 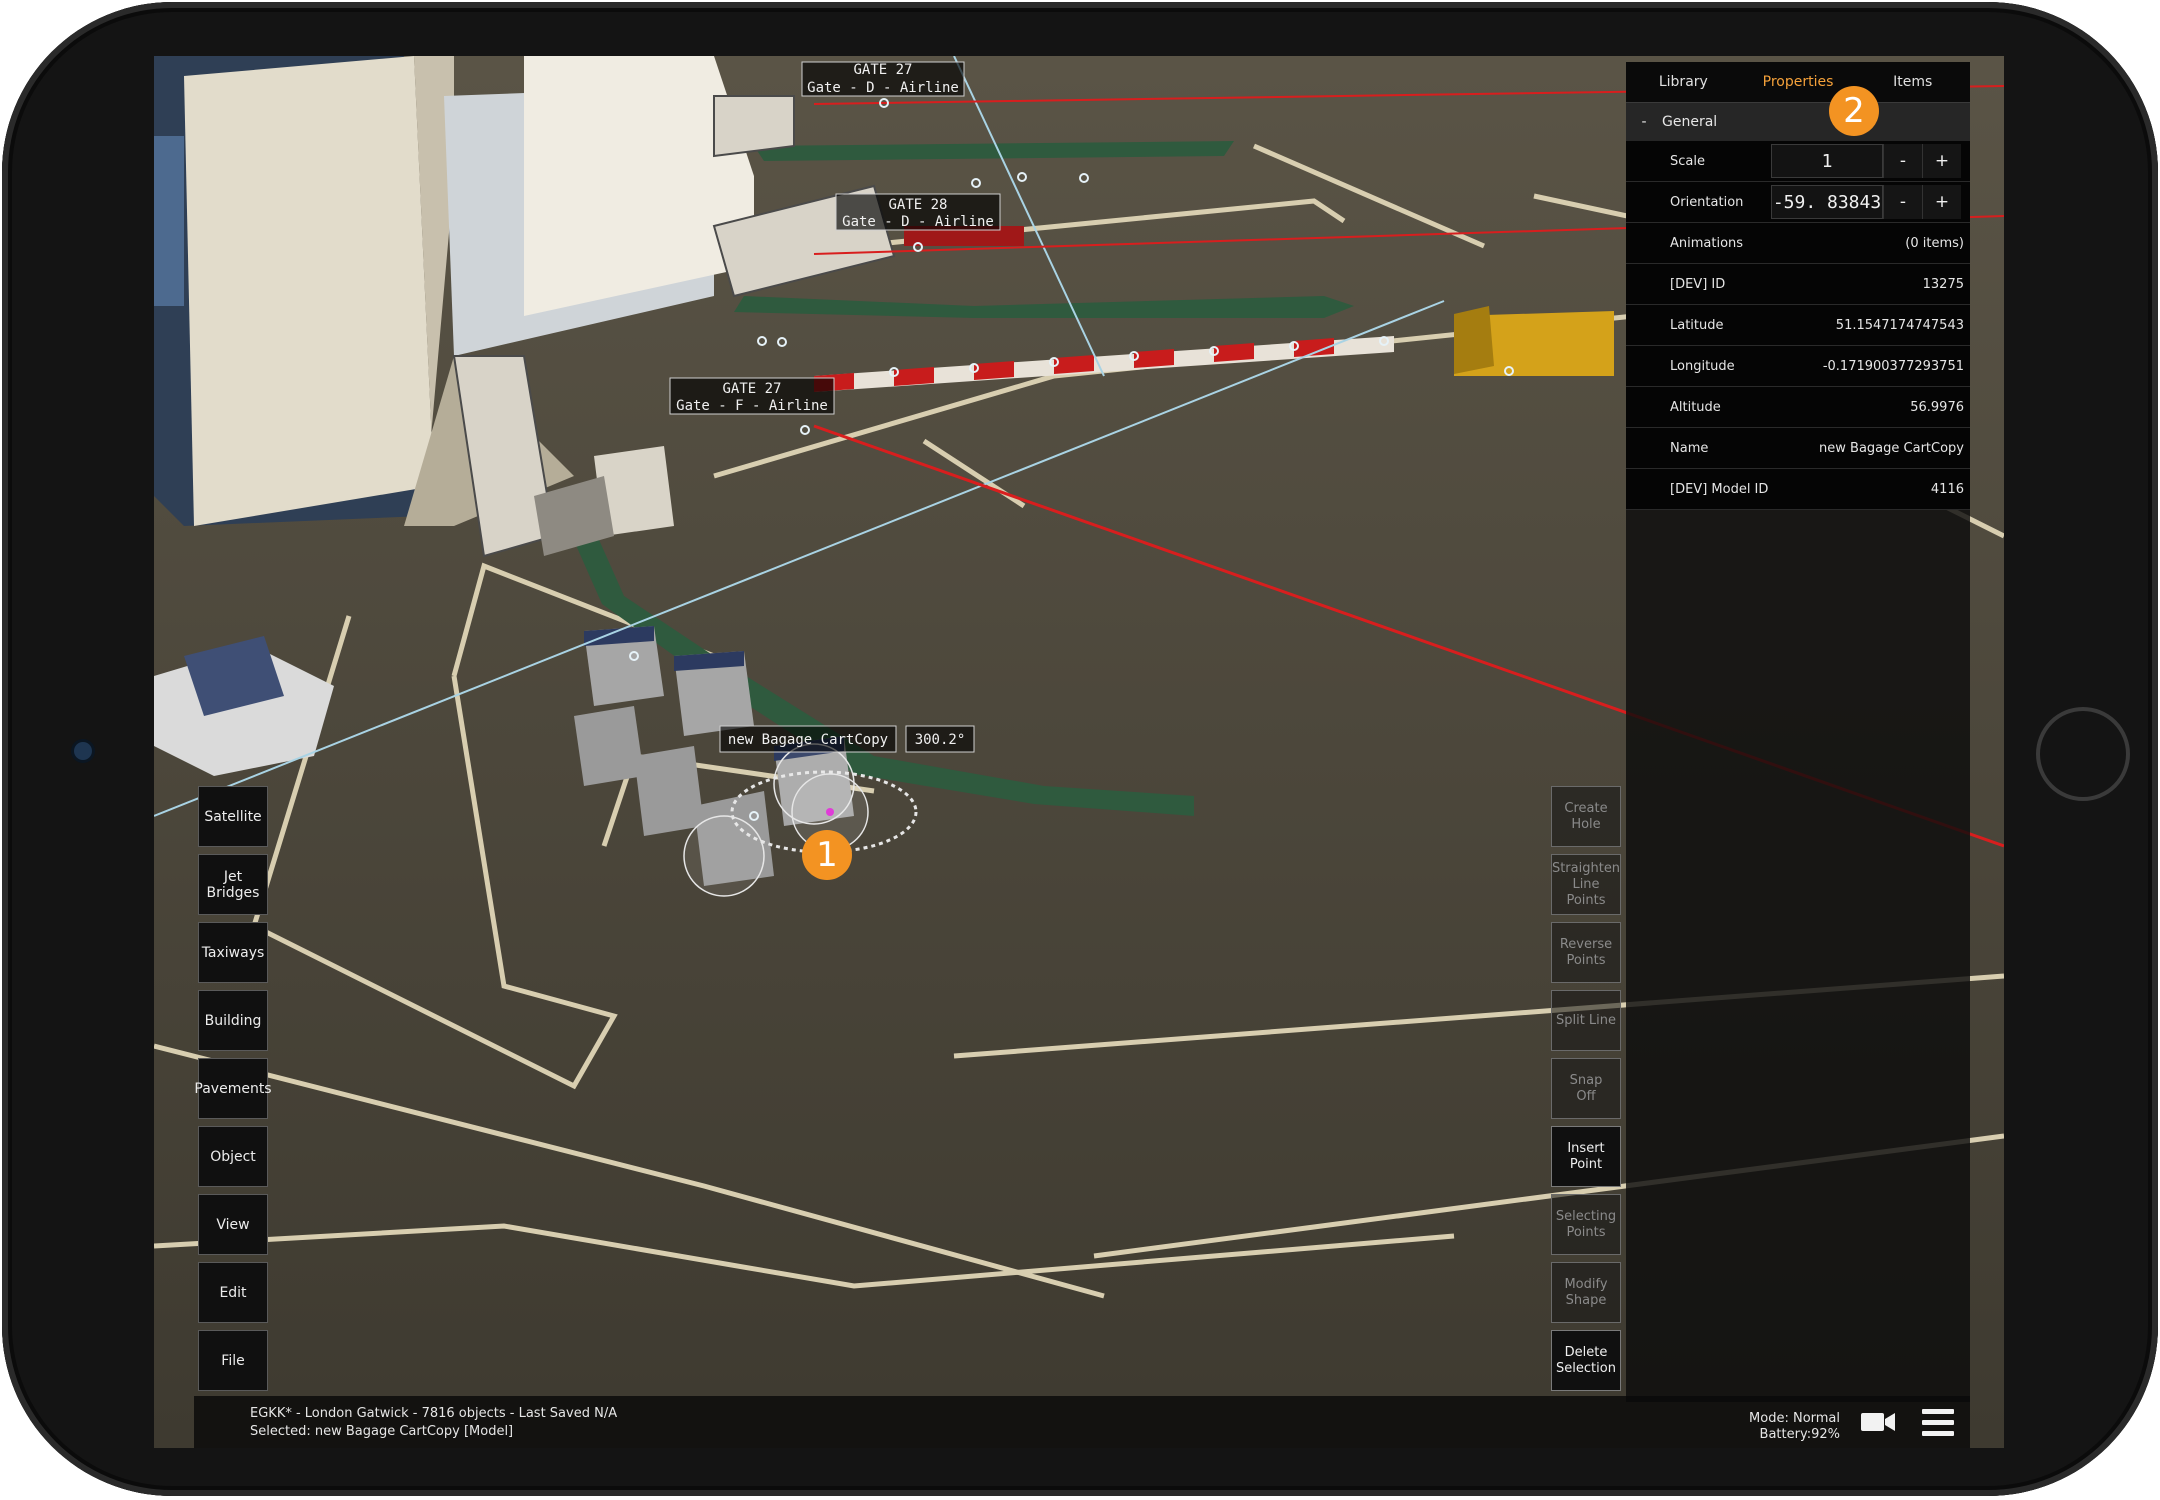 What do you see at coordinates (1827, 161) in the screenshot?
I see `scale-field: 1` at bounding box center [1827, 161].